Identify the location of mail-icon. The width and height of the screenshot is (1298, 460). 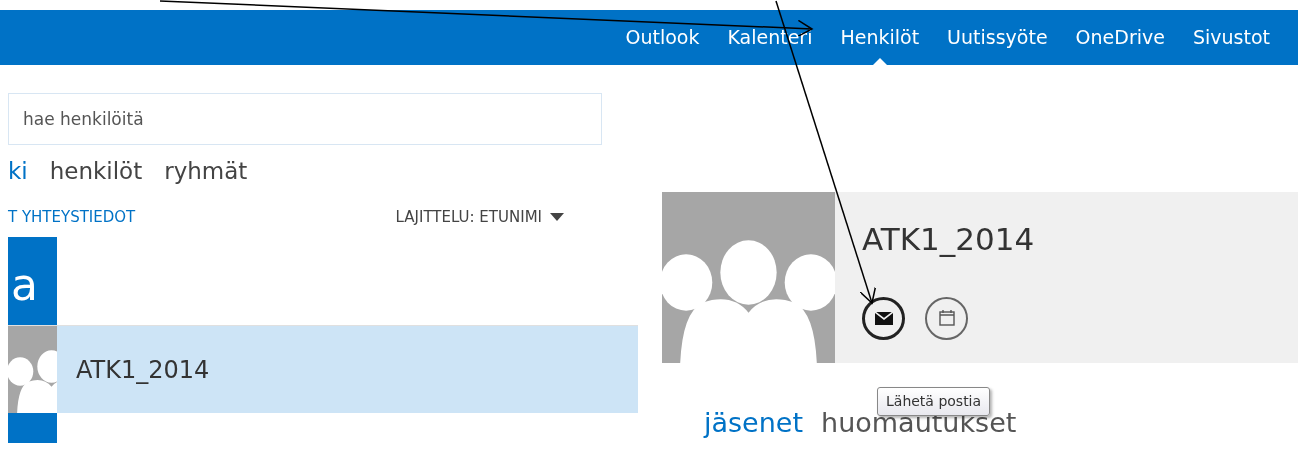
(883, 318).